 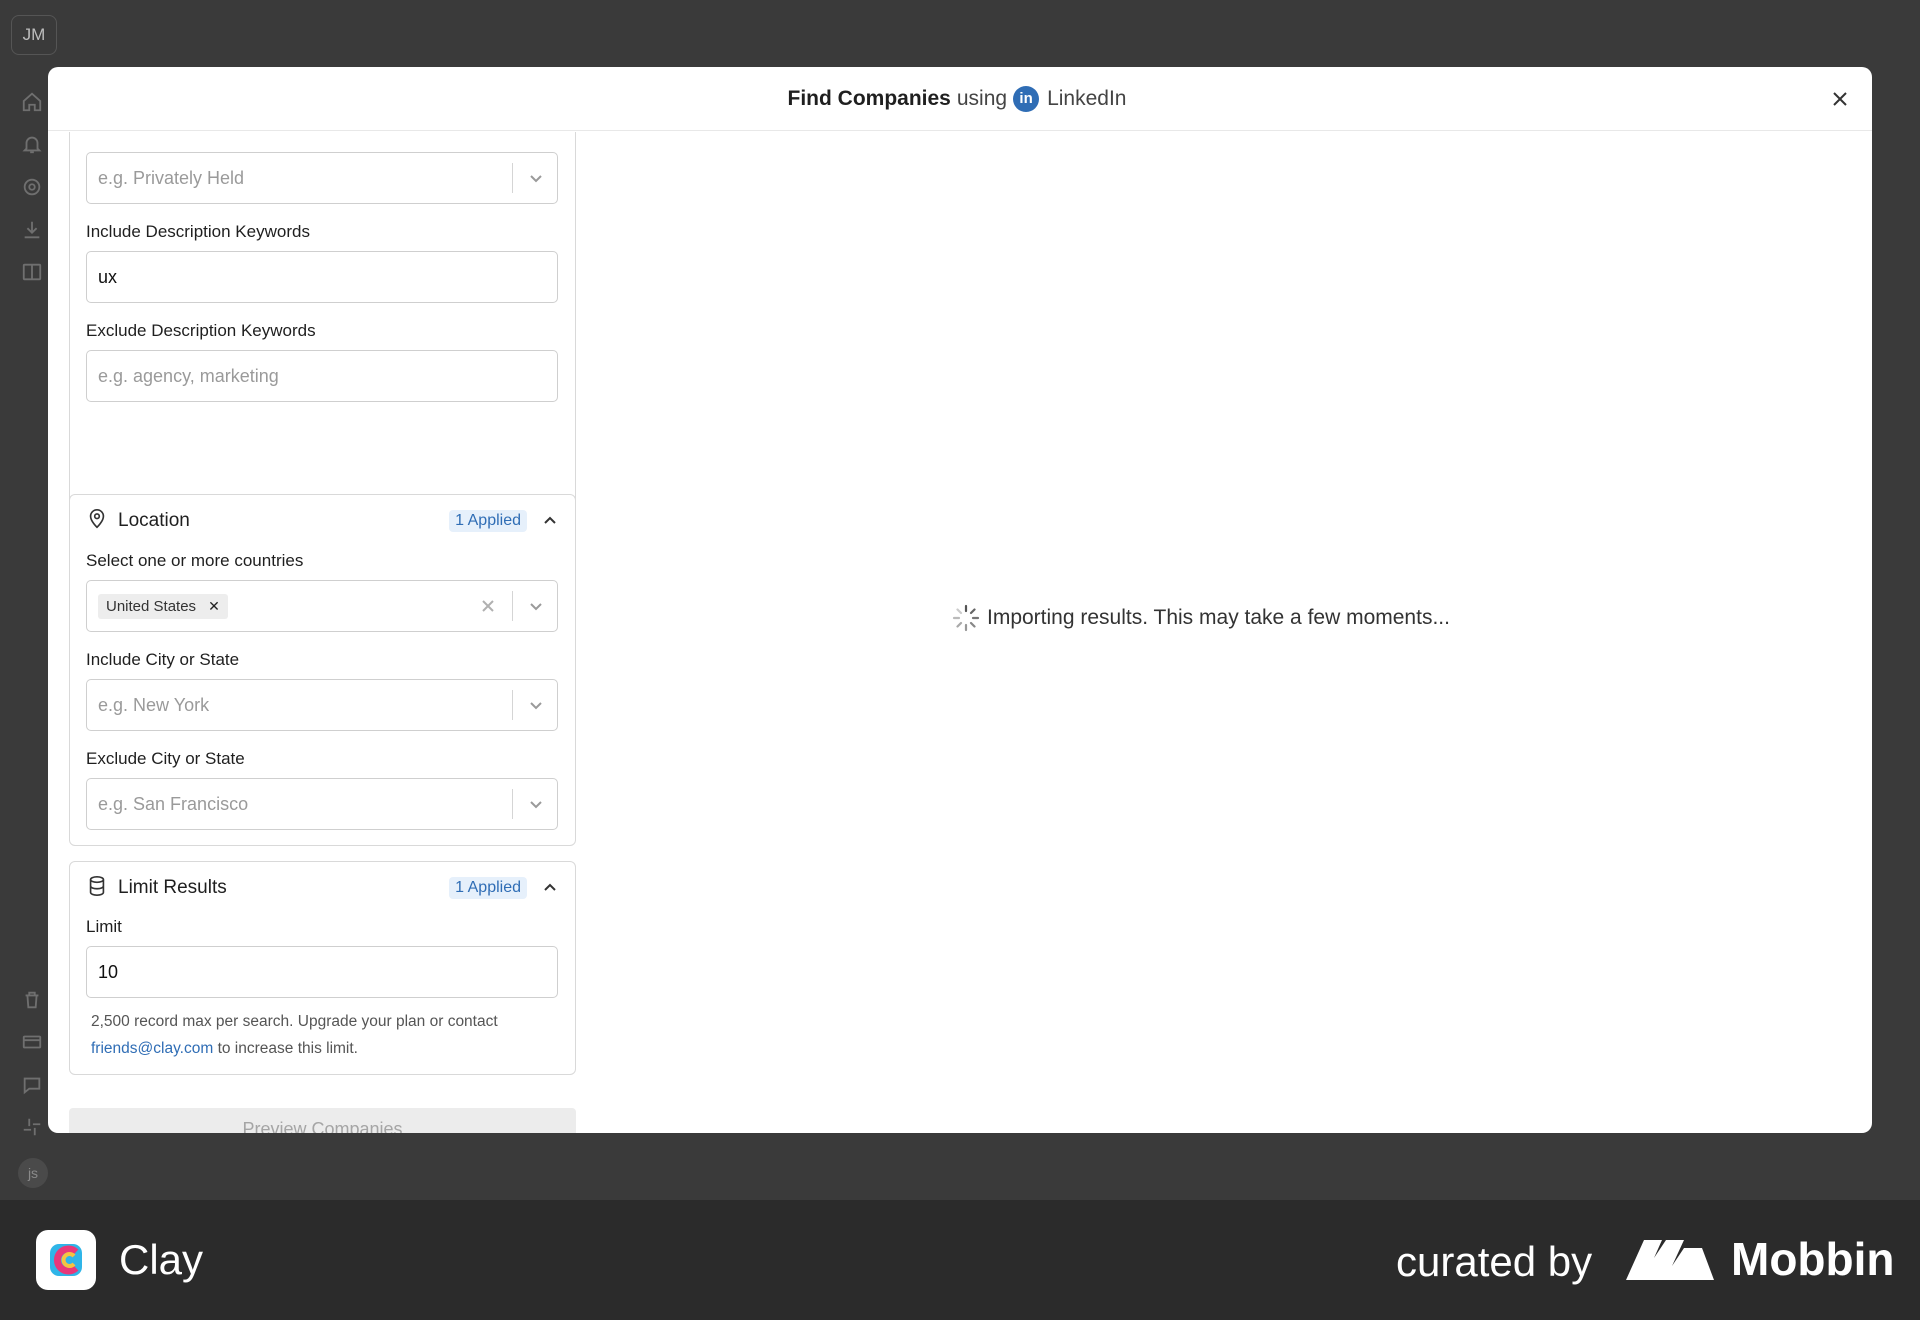 I want to click on limit-input: 10, so click(x=322, y=972).